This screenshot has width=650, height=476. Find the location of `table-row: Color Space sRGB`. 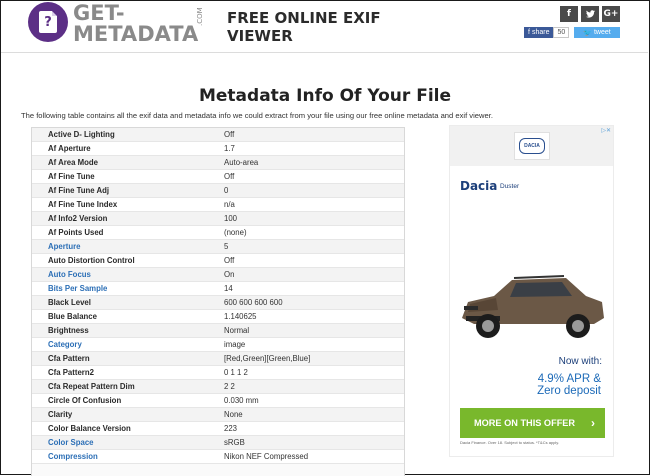

table-row: Color Space sRGB is located at coordinates (218, 442).